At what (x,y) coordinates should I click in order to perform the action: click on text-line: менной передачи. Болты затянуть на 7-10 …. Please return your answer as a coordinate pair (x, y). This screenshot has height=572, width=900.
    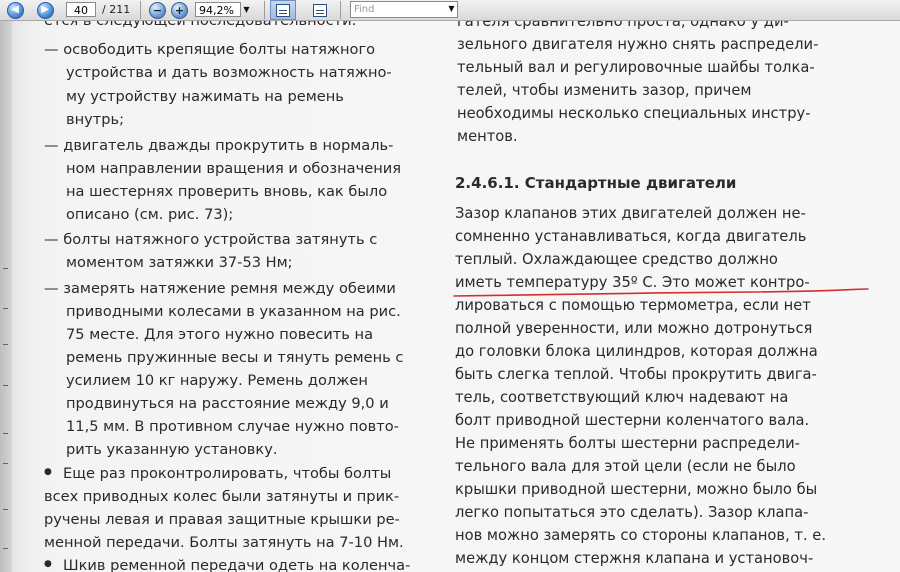
    Looking at the image, I should click on (224, 542).